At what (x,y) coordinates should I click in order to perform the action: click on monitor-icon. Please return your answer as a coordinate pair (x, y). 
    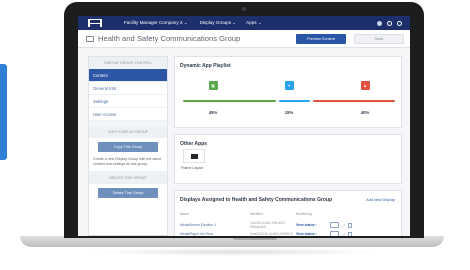
    Looking at the image, I should click on (90, 38).